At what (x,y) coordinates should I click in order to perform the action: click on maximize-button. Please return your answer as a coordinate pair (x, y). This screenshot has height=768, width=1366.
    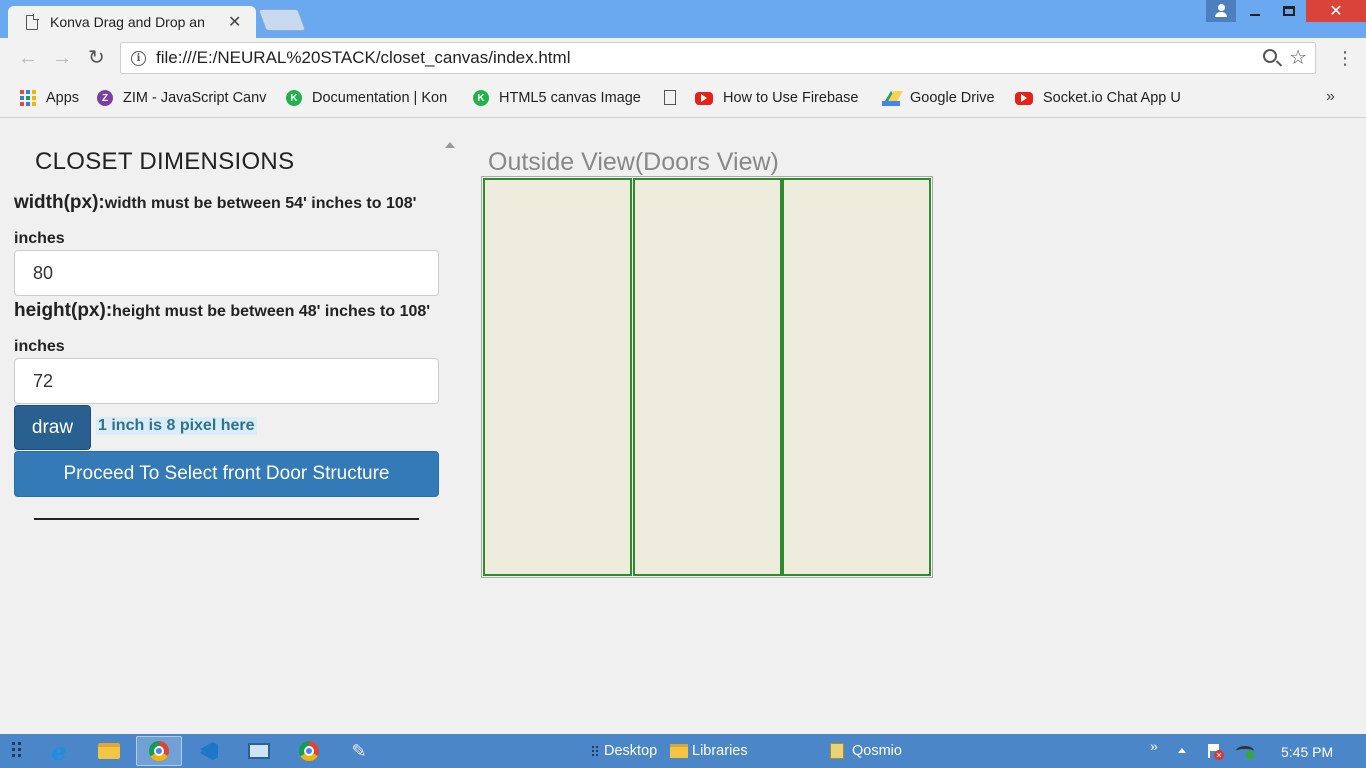
    Looking at the image, I should click on (1289, 11).